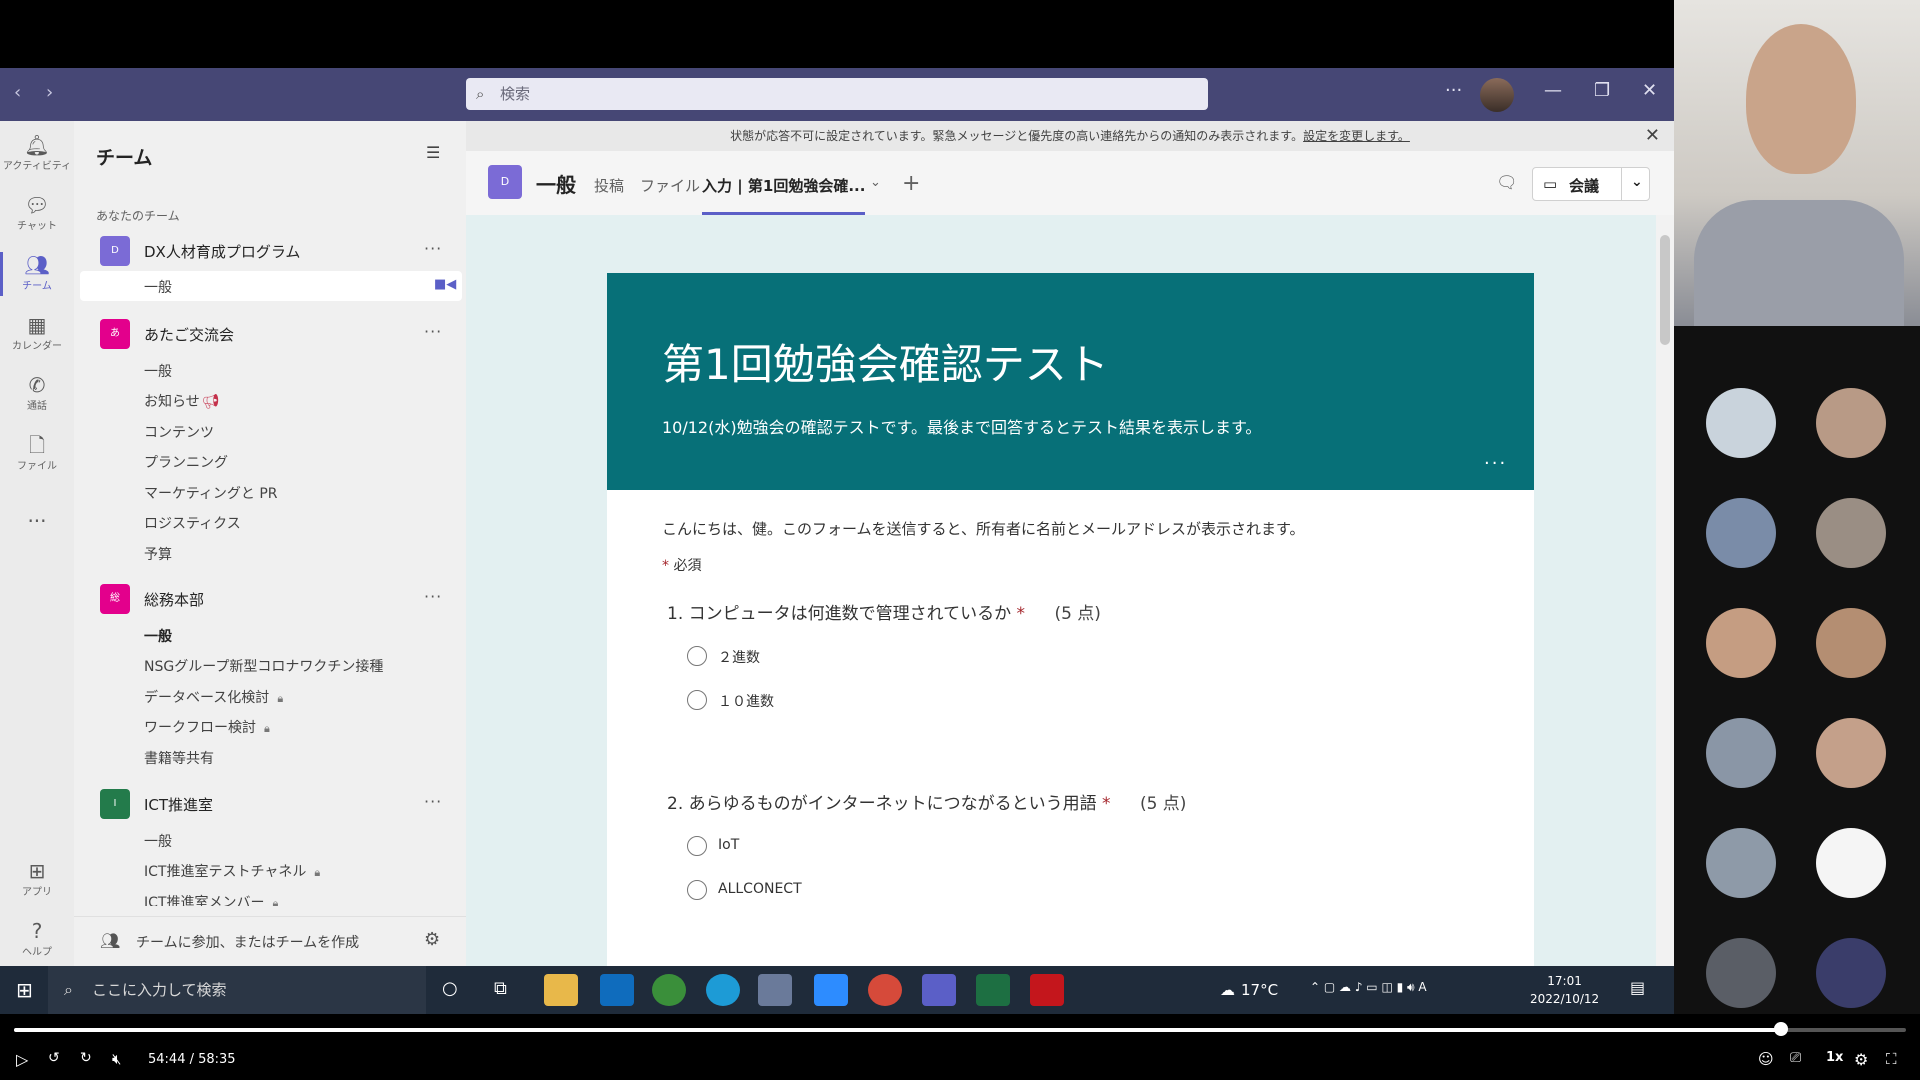 This screenshot has width=1920, height=1080. I want to click on rail-teams: 👥︎ チーム, so click(37, 272).